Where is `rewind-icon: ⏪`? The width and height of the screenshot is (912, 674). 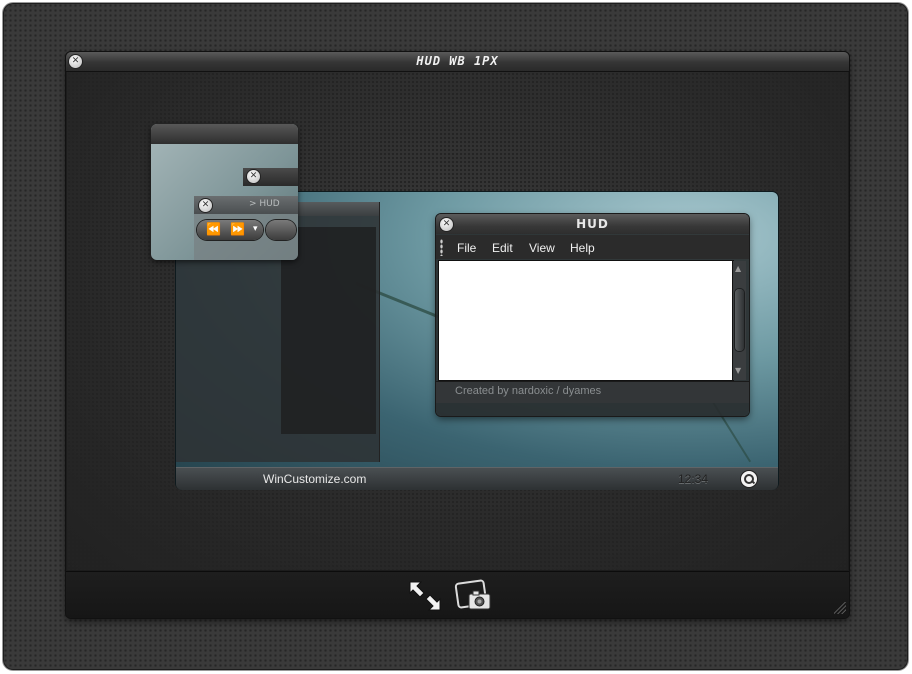
rewind-icon: ⏪ is located at coordinates (213, 229).